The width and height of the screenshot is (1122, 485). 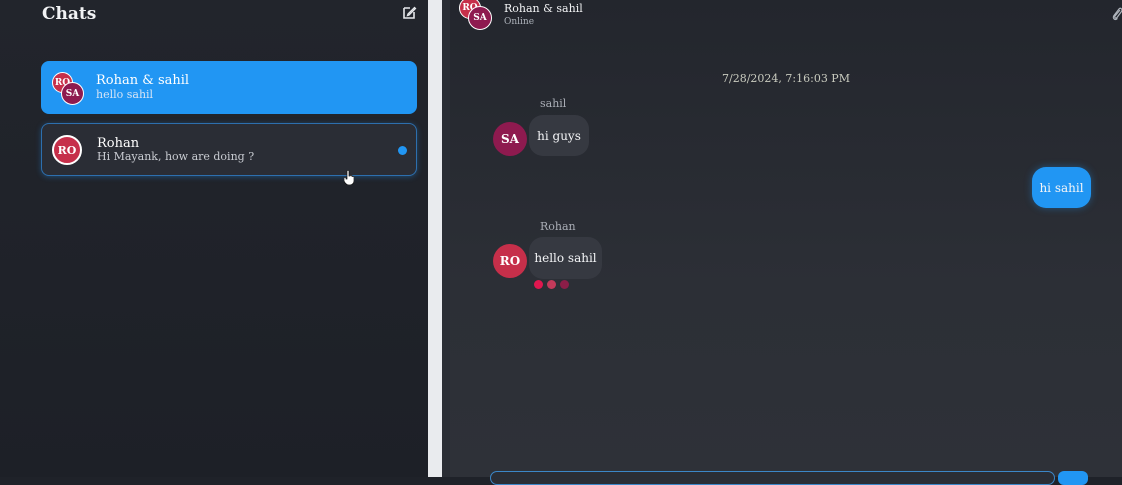 What do you see at coordinates (125, 94) in the screenshot?
I see `chat-preview: hello sahil` at bounding box center [125, 94].